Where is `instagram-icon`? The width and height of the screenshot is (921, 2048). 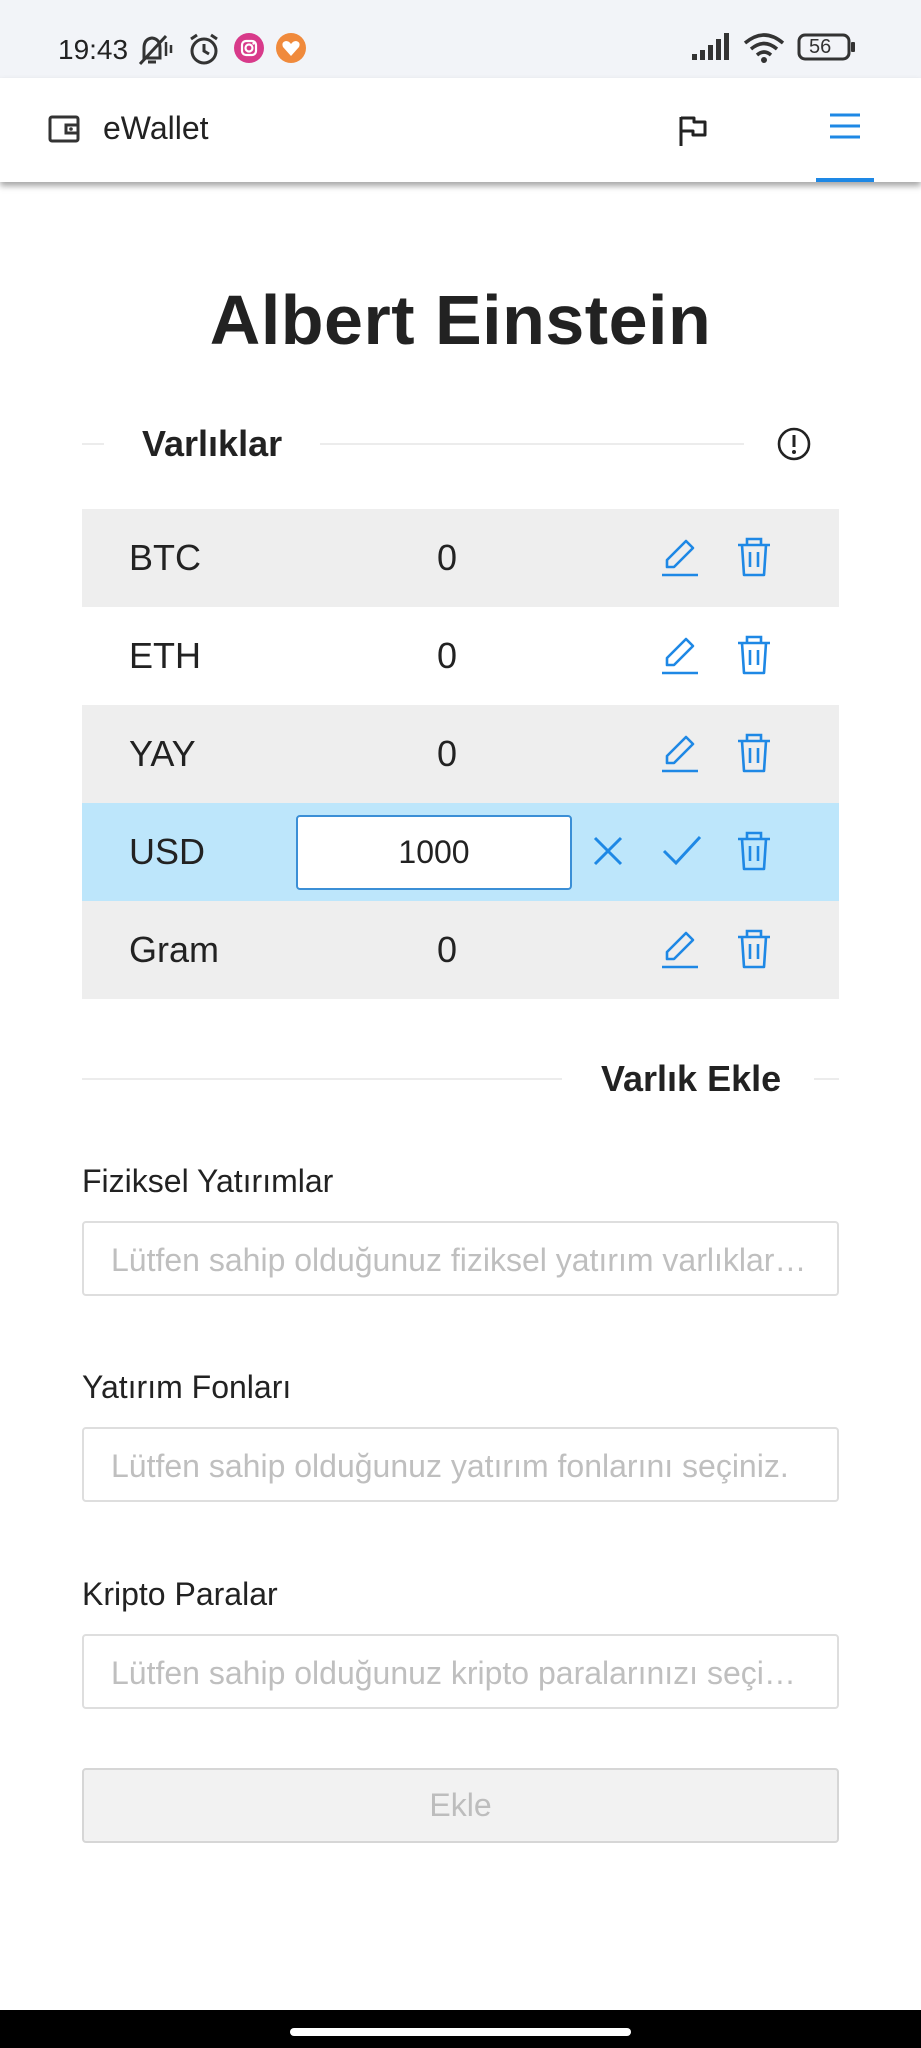 instagram-icon is located at coordinates (249, 50).